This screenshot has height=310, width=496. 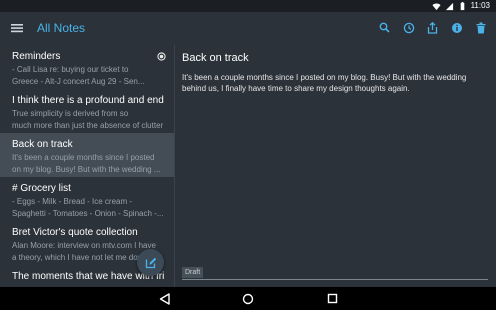 I want to click on info-button, so click(x=456, y=27).